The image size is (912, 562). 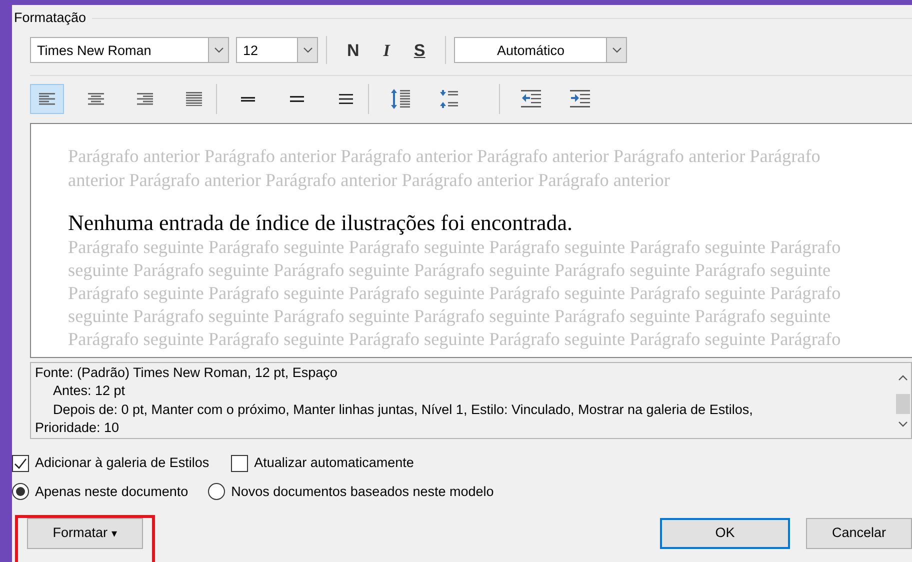 I want to click on line-spacing-icon, so click(x=400, y=99).